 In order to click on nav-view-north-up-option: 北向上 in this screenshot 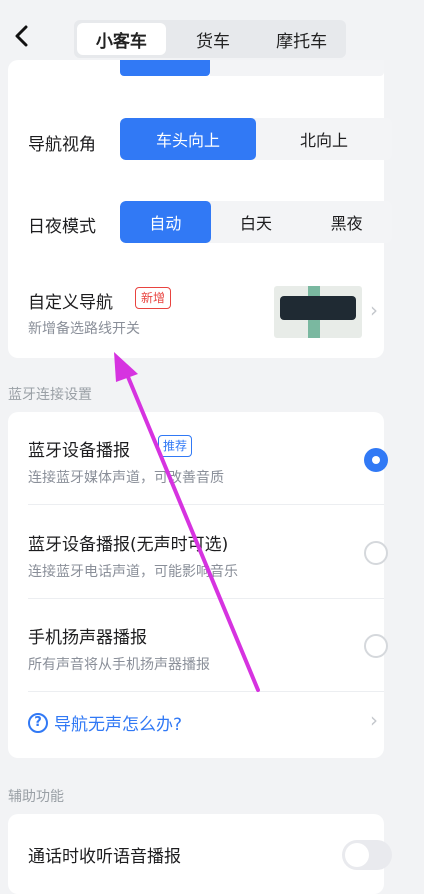, I will do `click(324, 139)`.